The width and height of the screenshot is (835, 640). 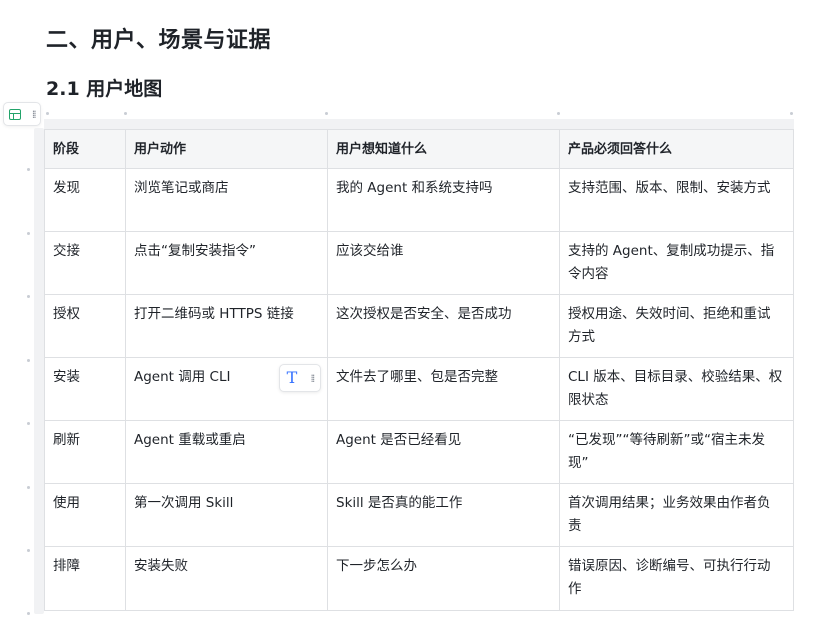 What do you see at coordinates (226, 452) in the screenshot?
I see `table-cell: Agent 重载或重启` at bounding box center [226, 452].